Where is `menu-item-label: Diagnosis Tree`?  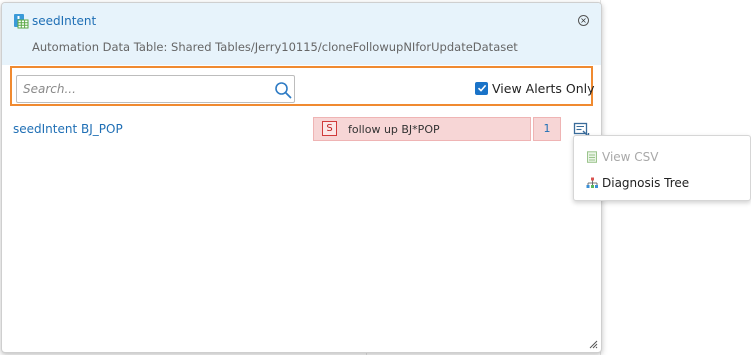 menu-item-label: Diagnosis Tree is located at coordinates (646, 183).